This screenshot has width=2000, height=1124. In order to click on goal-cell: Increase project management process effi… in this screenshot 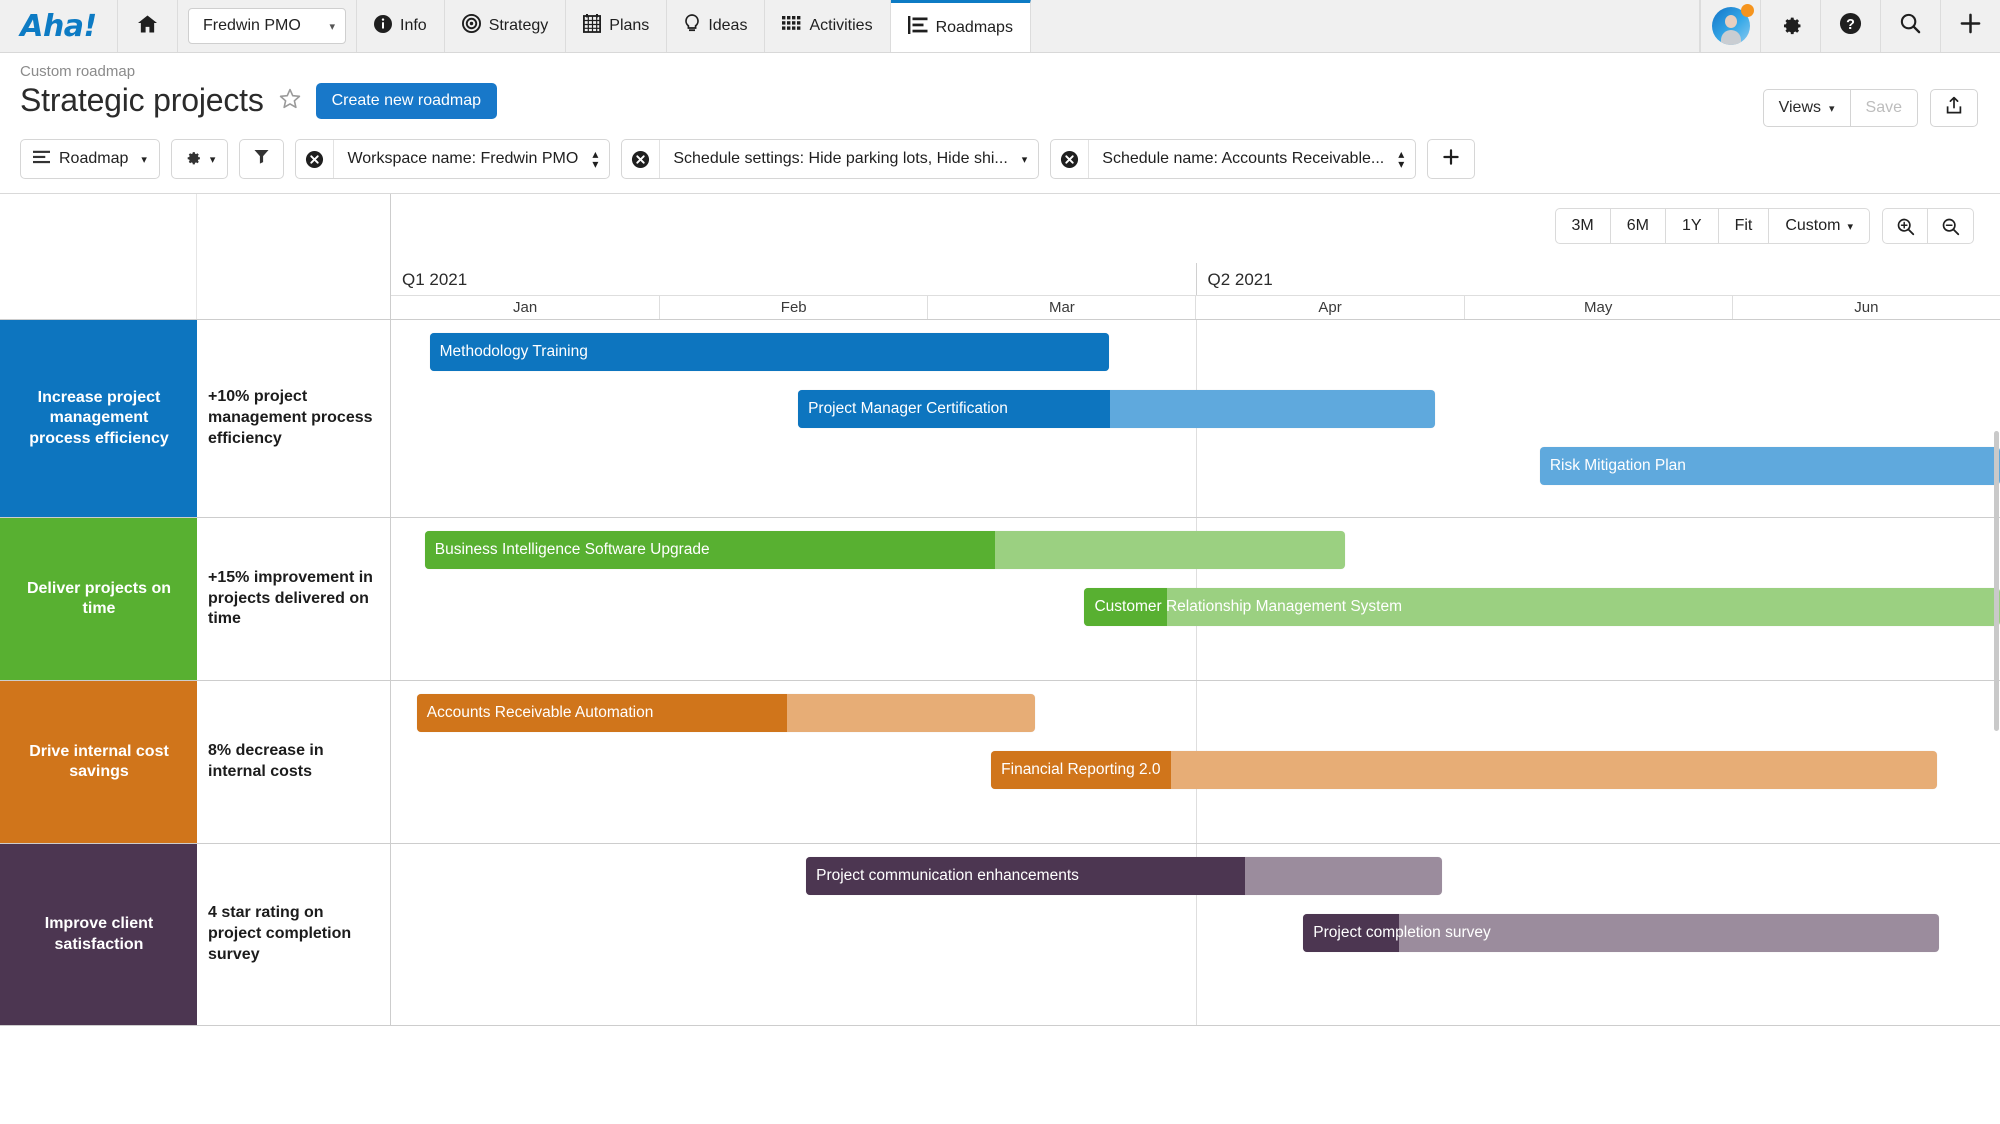, I will do `click(98, 418)`.